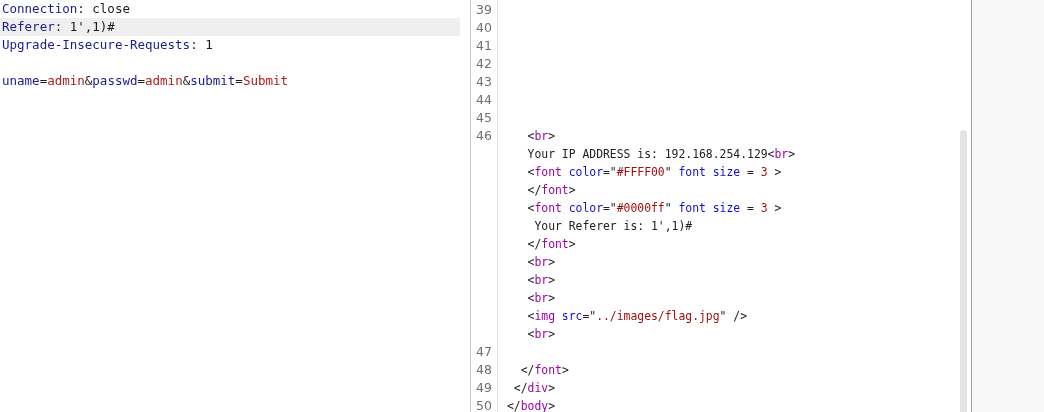  What do you see at coordinates (613, 226) in the screenshot?
I see `code-line: Your Referer is: 1',1)#` at bounding box center [613, 226].